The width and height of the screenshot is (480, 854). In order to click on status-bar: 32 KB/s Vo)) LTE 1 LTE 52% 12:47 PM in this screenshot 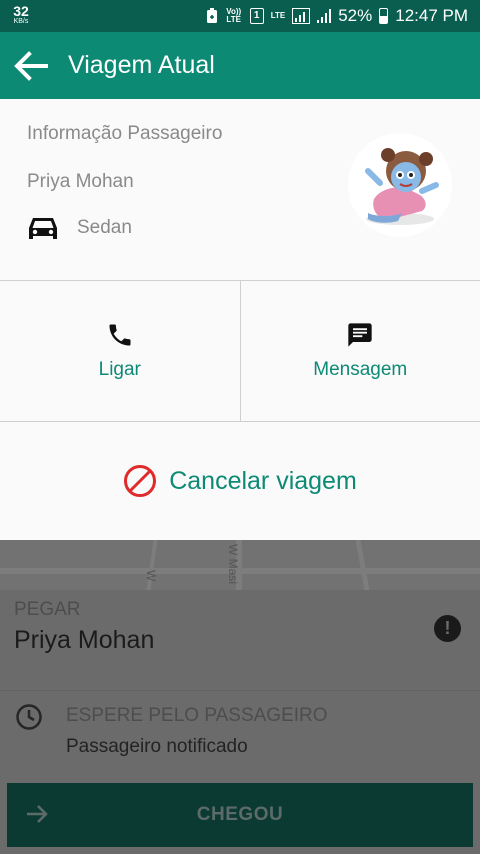, I will do `click(240, 16)`.